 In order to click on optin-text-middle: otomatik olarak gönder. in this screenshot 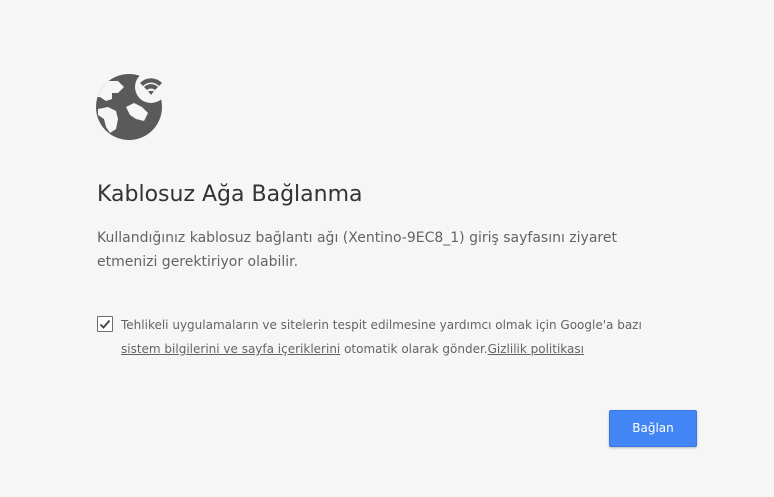, I will do `click(414, 349)`.